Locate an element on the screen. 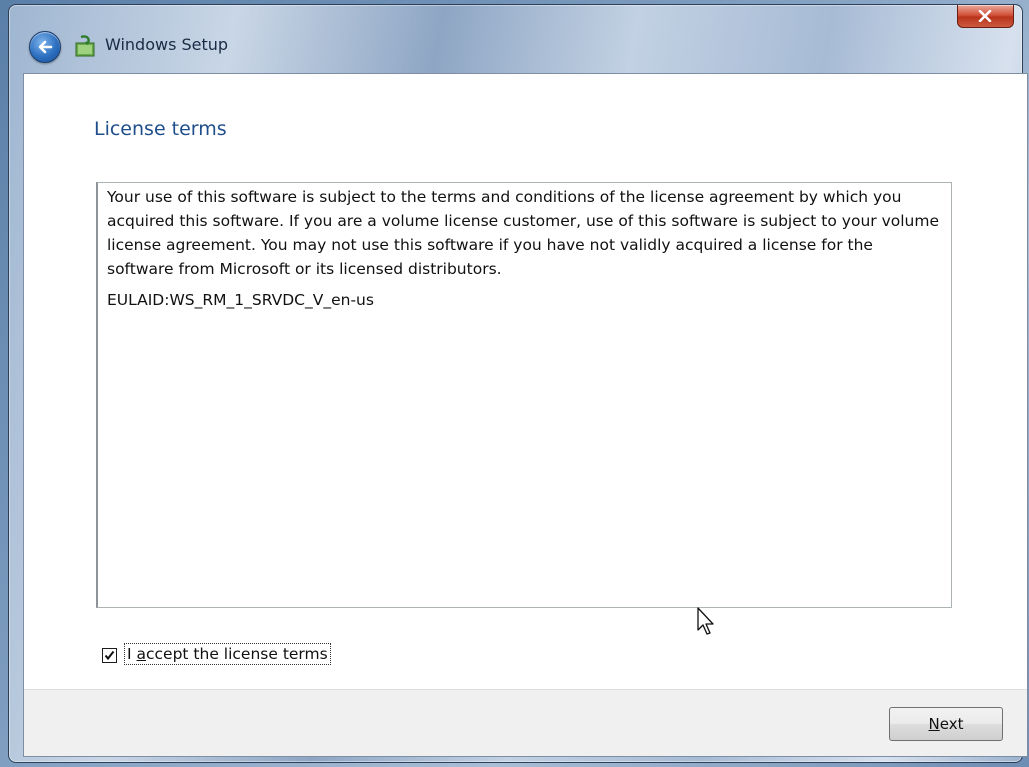 The width and height of the screenshot is (1029, 767). next-button: Next is located at coordinates (946, 724).